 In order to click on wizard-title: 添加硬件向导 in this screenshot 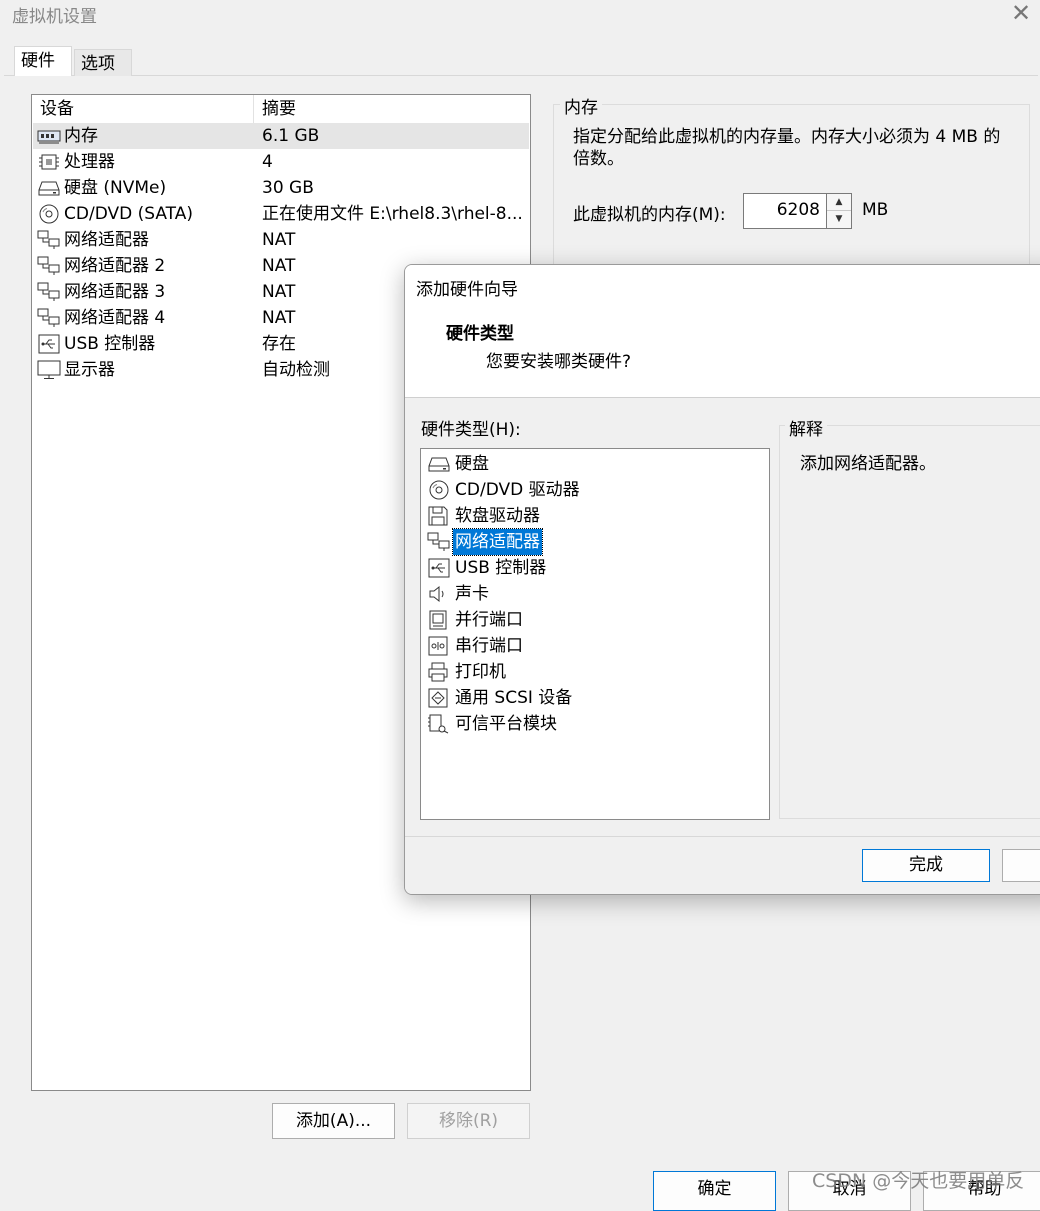, I will do `click(467, 290)`.